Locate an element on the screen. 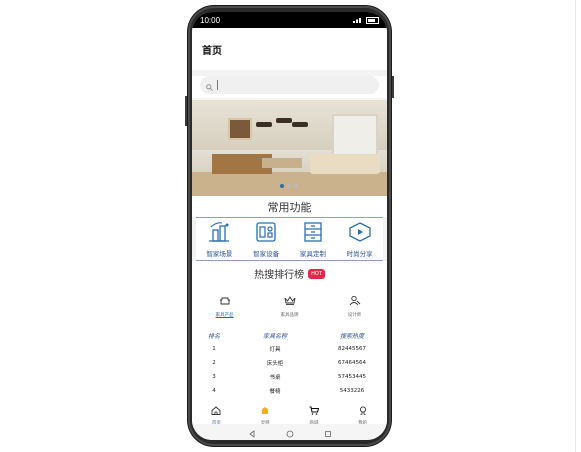 This screenshot has height=452, width=581. banner-carousel is located at coordinates (289, 148).